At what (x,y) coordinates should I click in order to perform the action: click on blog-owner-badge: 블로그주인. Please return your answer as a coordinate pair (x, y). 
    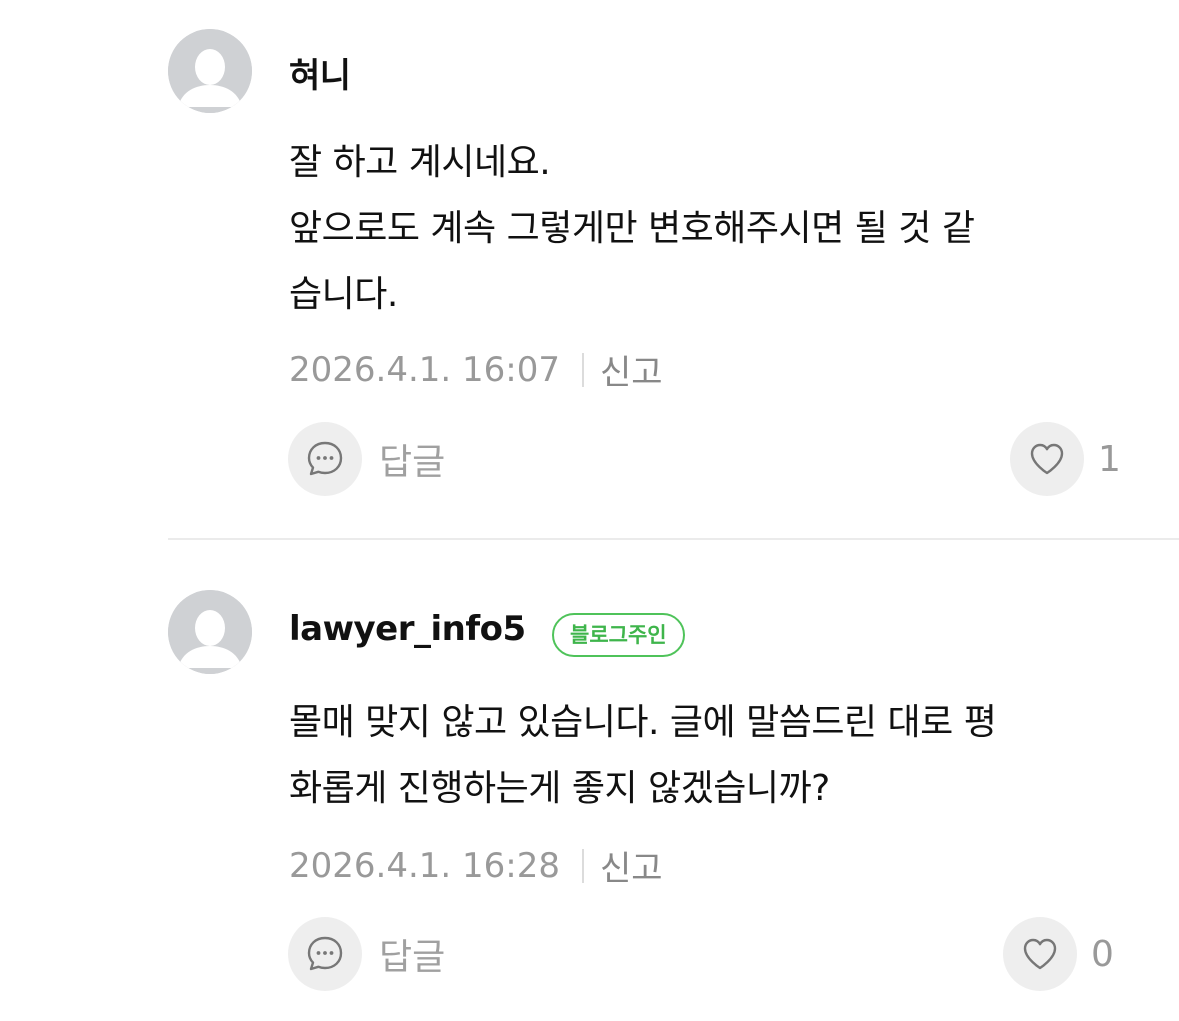
    Looking at the image, I should click on (618, 635).